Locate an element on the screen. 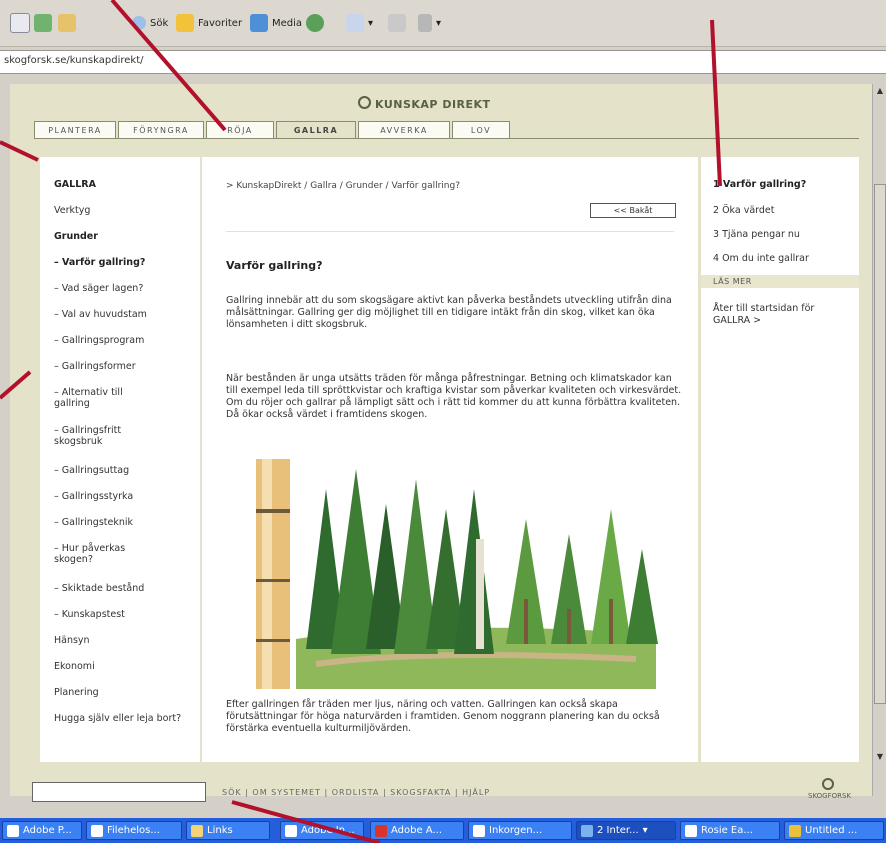  chapter-link-3: 3 Tjäna pengar nu is located at coordinates (756, 234).